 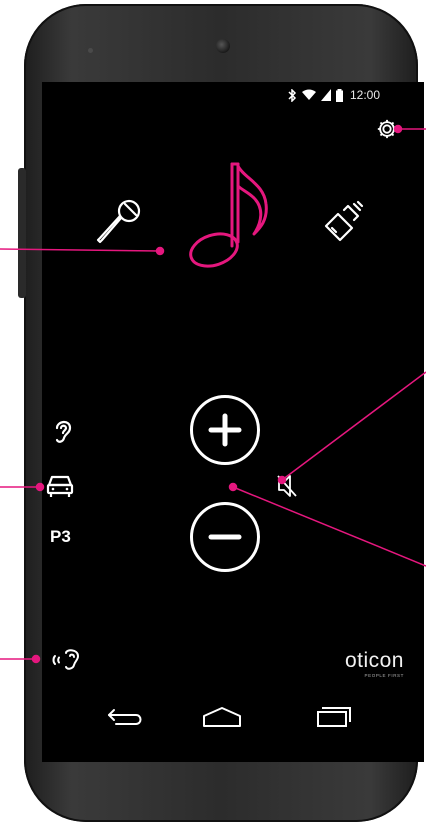 I want to click on volume-down-button, so click(x=225, y=537).